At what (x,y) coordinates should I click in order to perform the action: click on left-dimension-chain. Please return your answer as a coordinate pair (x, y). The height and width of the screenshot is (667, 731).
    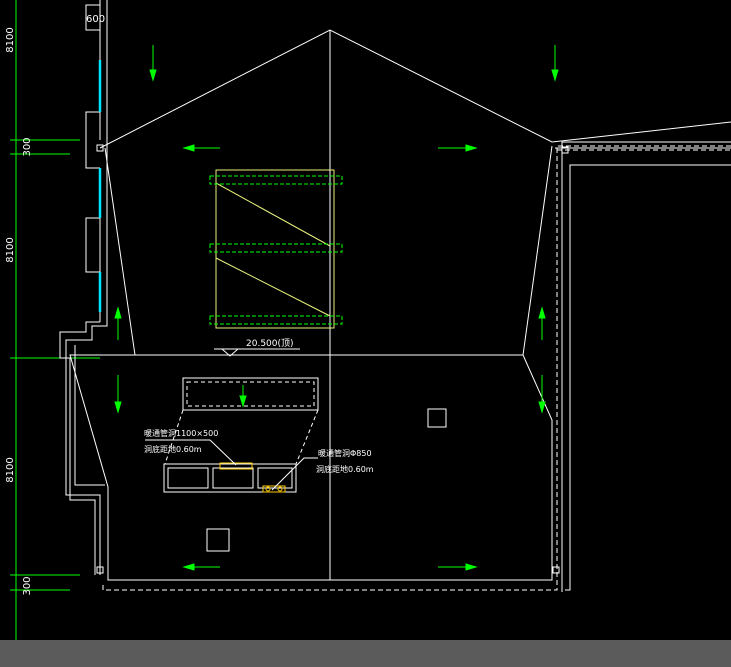
    Looking at the image, I should click on (55, 320).